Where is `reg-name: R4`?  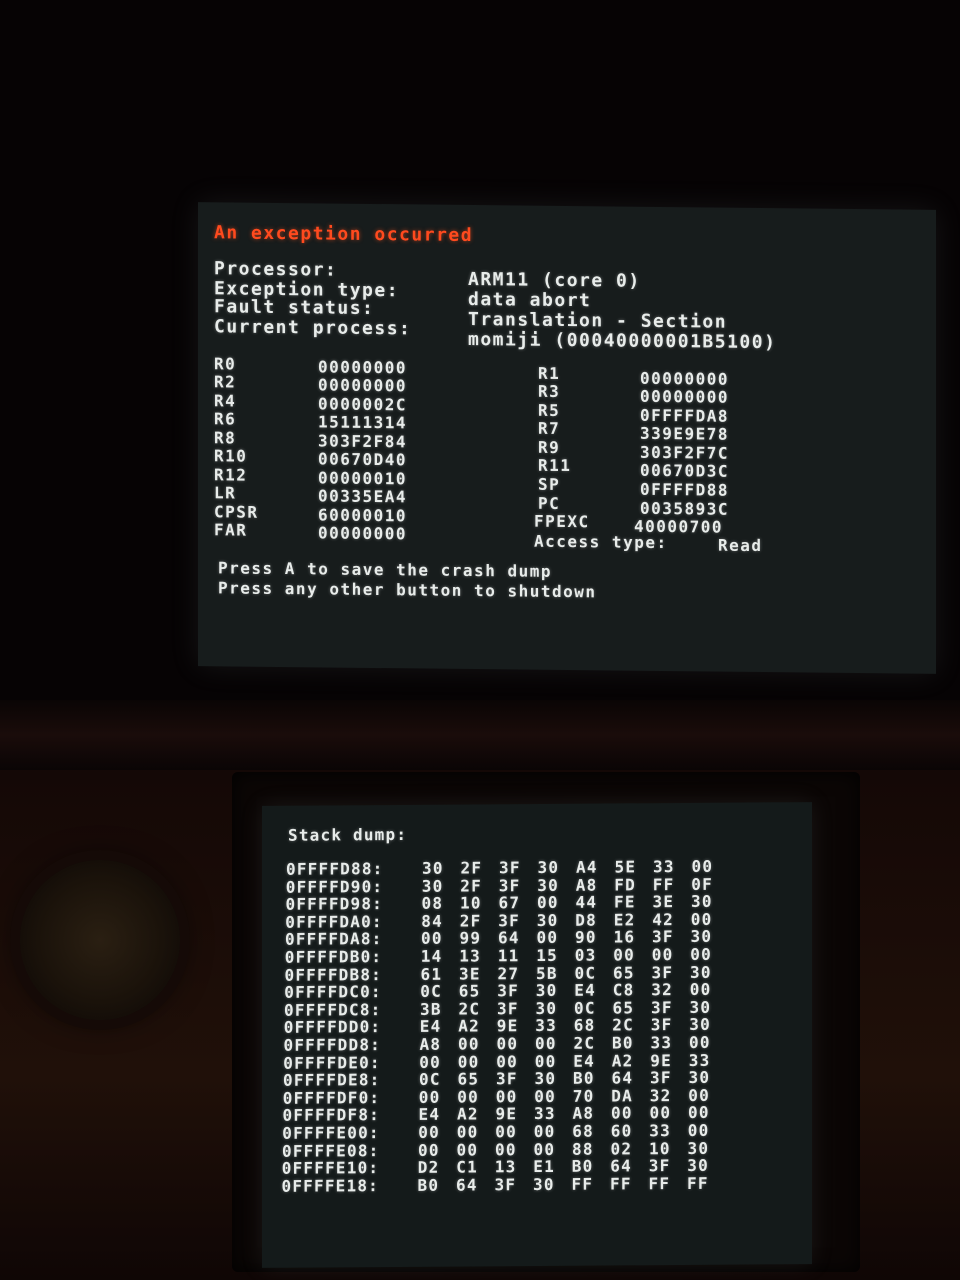 reg-name: R4 is located at coordinates (225, 401).